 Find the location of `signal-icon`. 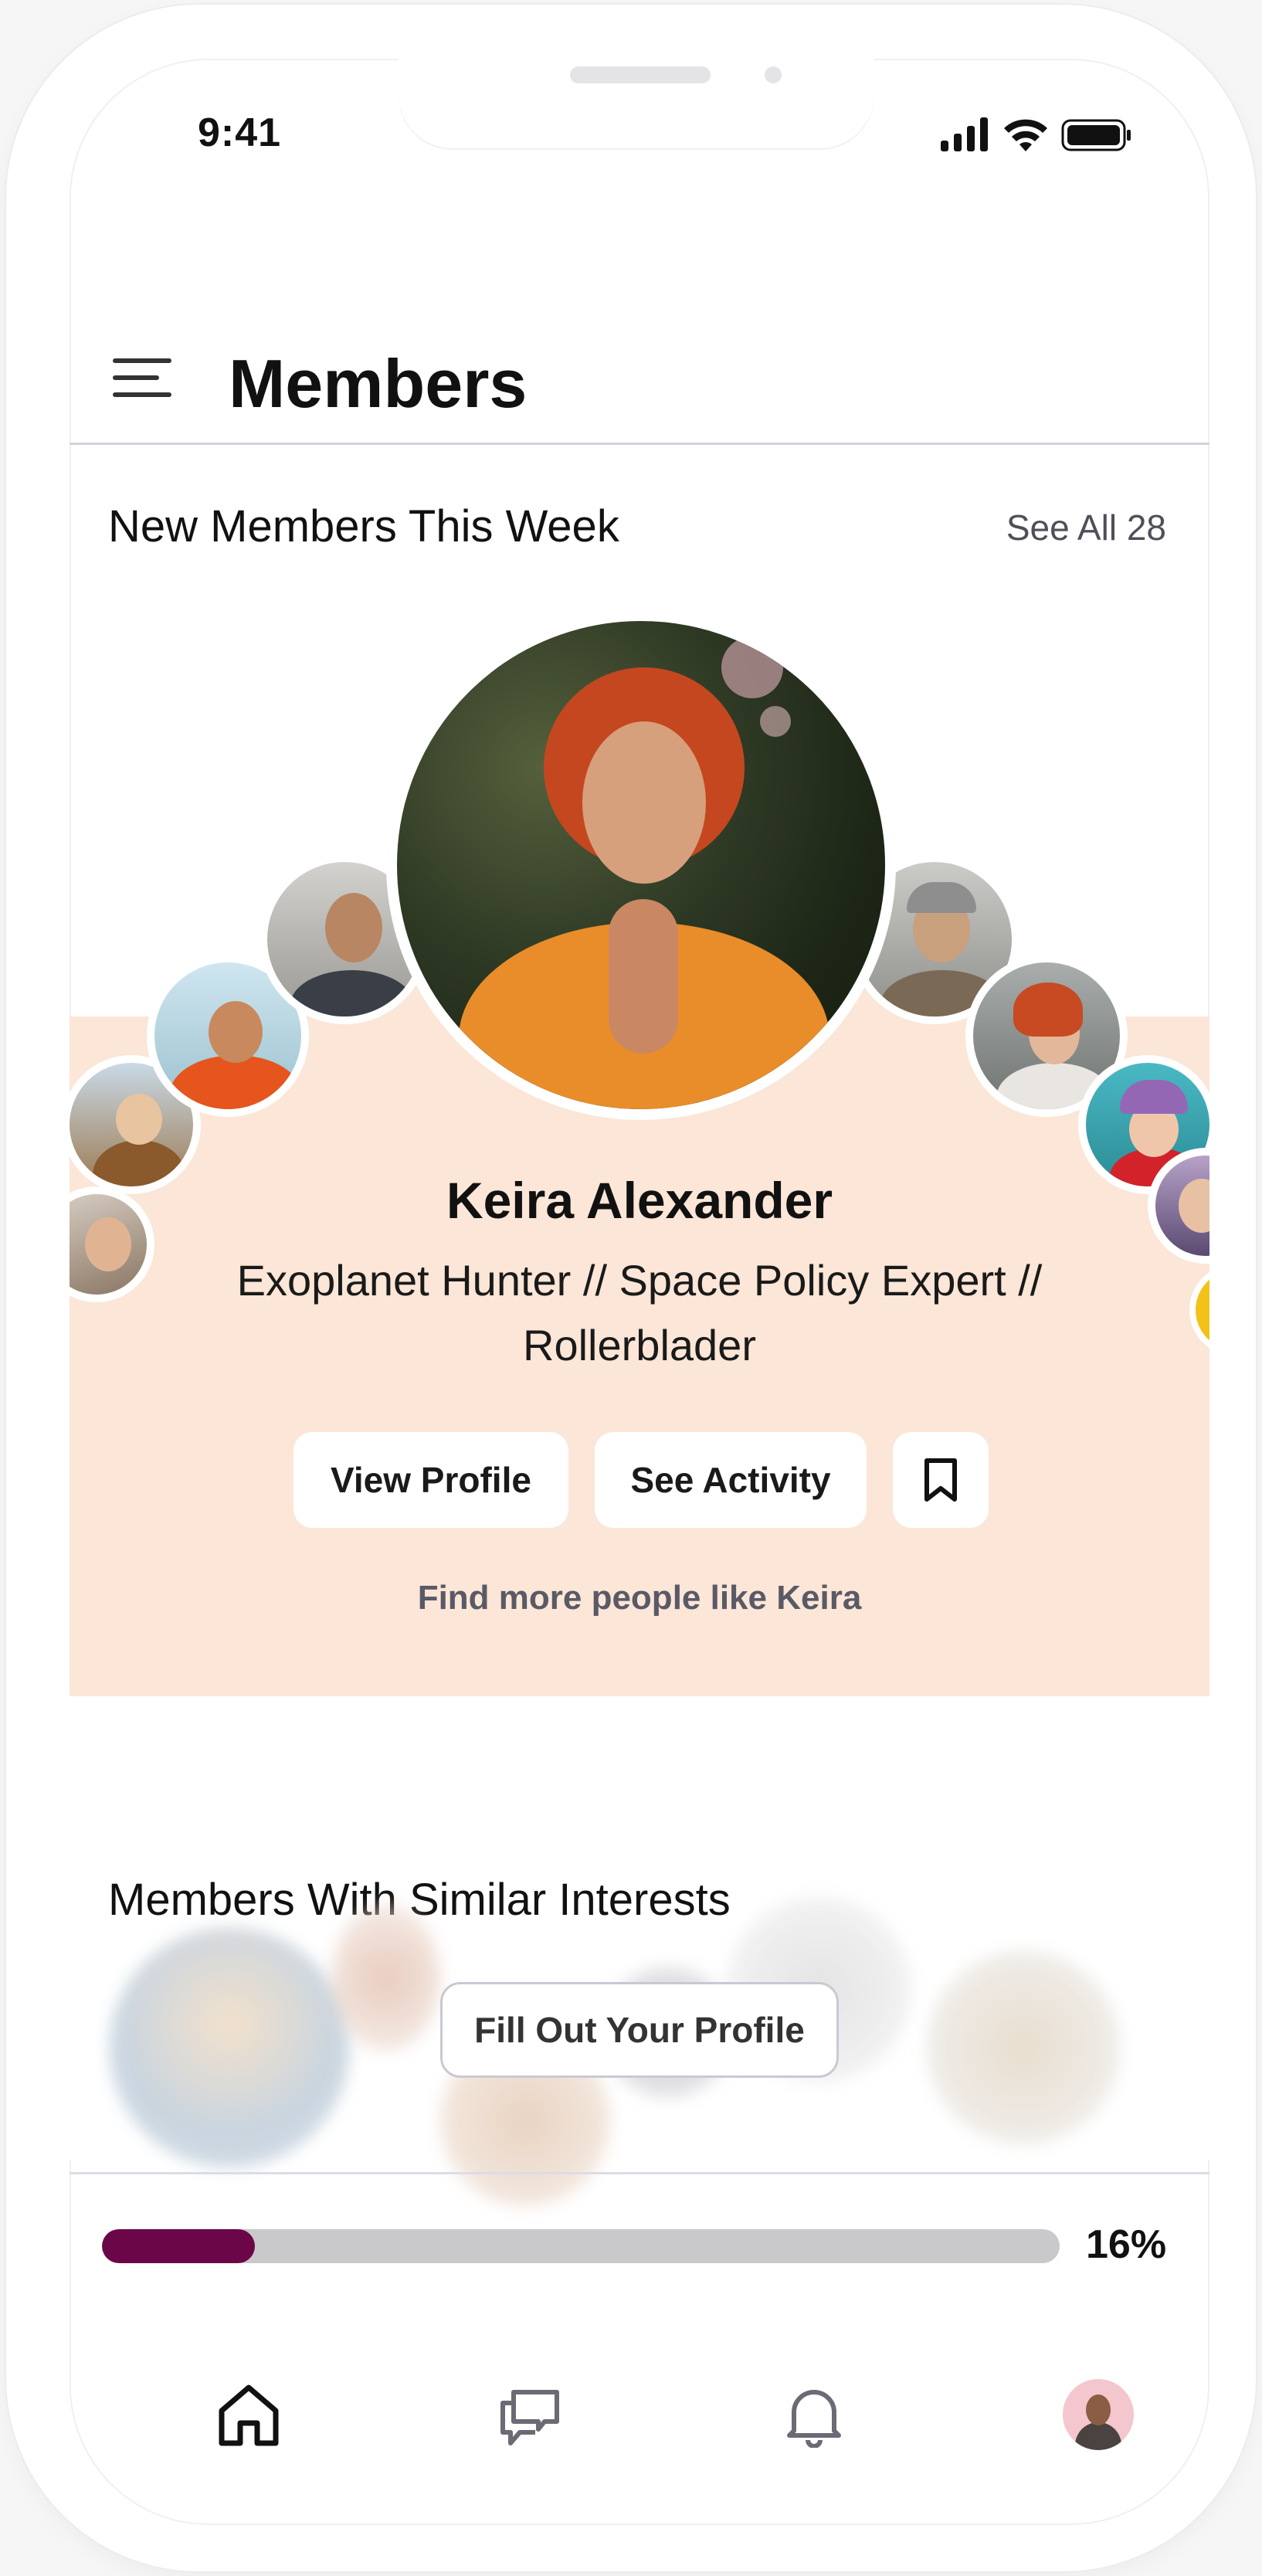

signal-icon is located at coordinates (964, 134).